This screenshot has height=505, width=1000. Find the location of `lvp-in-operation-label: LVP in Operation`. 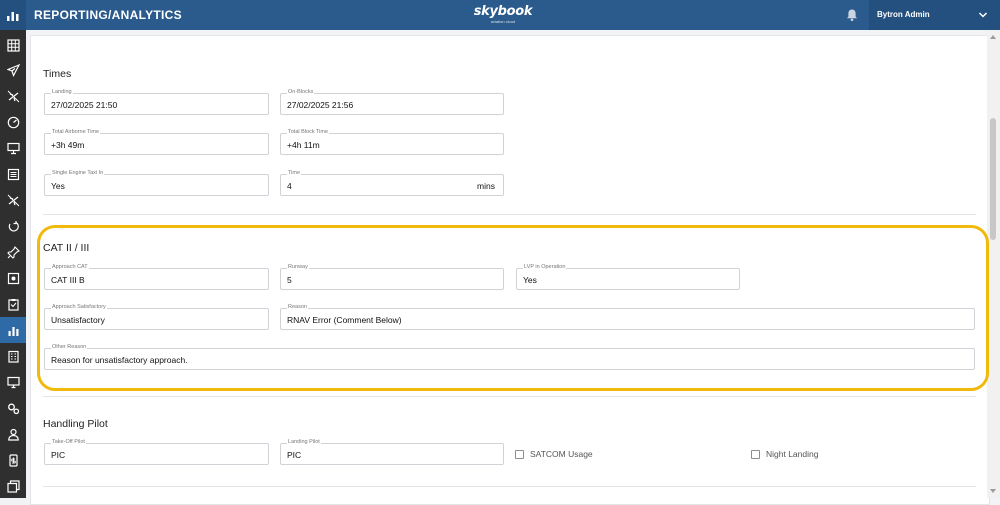

lvp-in-operation-label: LVP in Operation is located at coordinates (545, 267).